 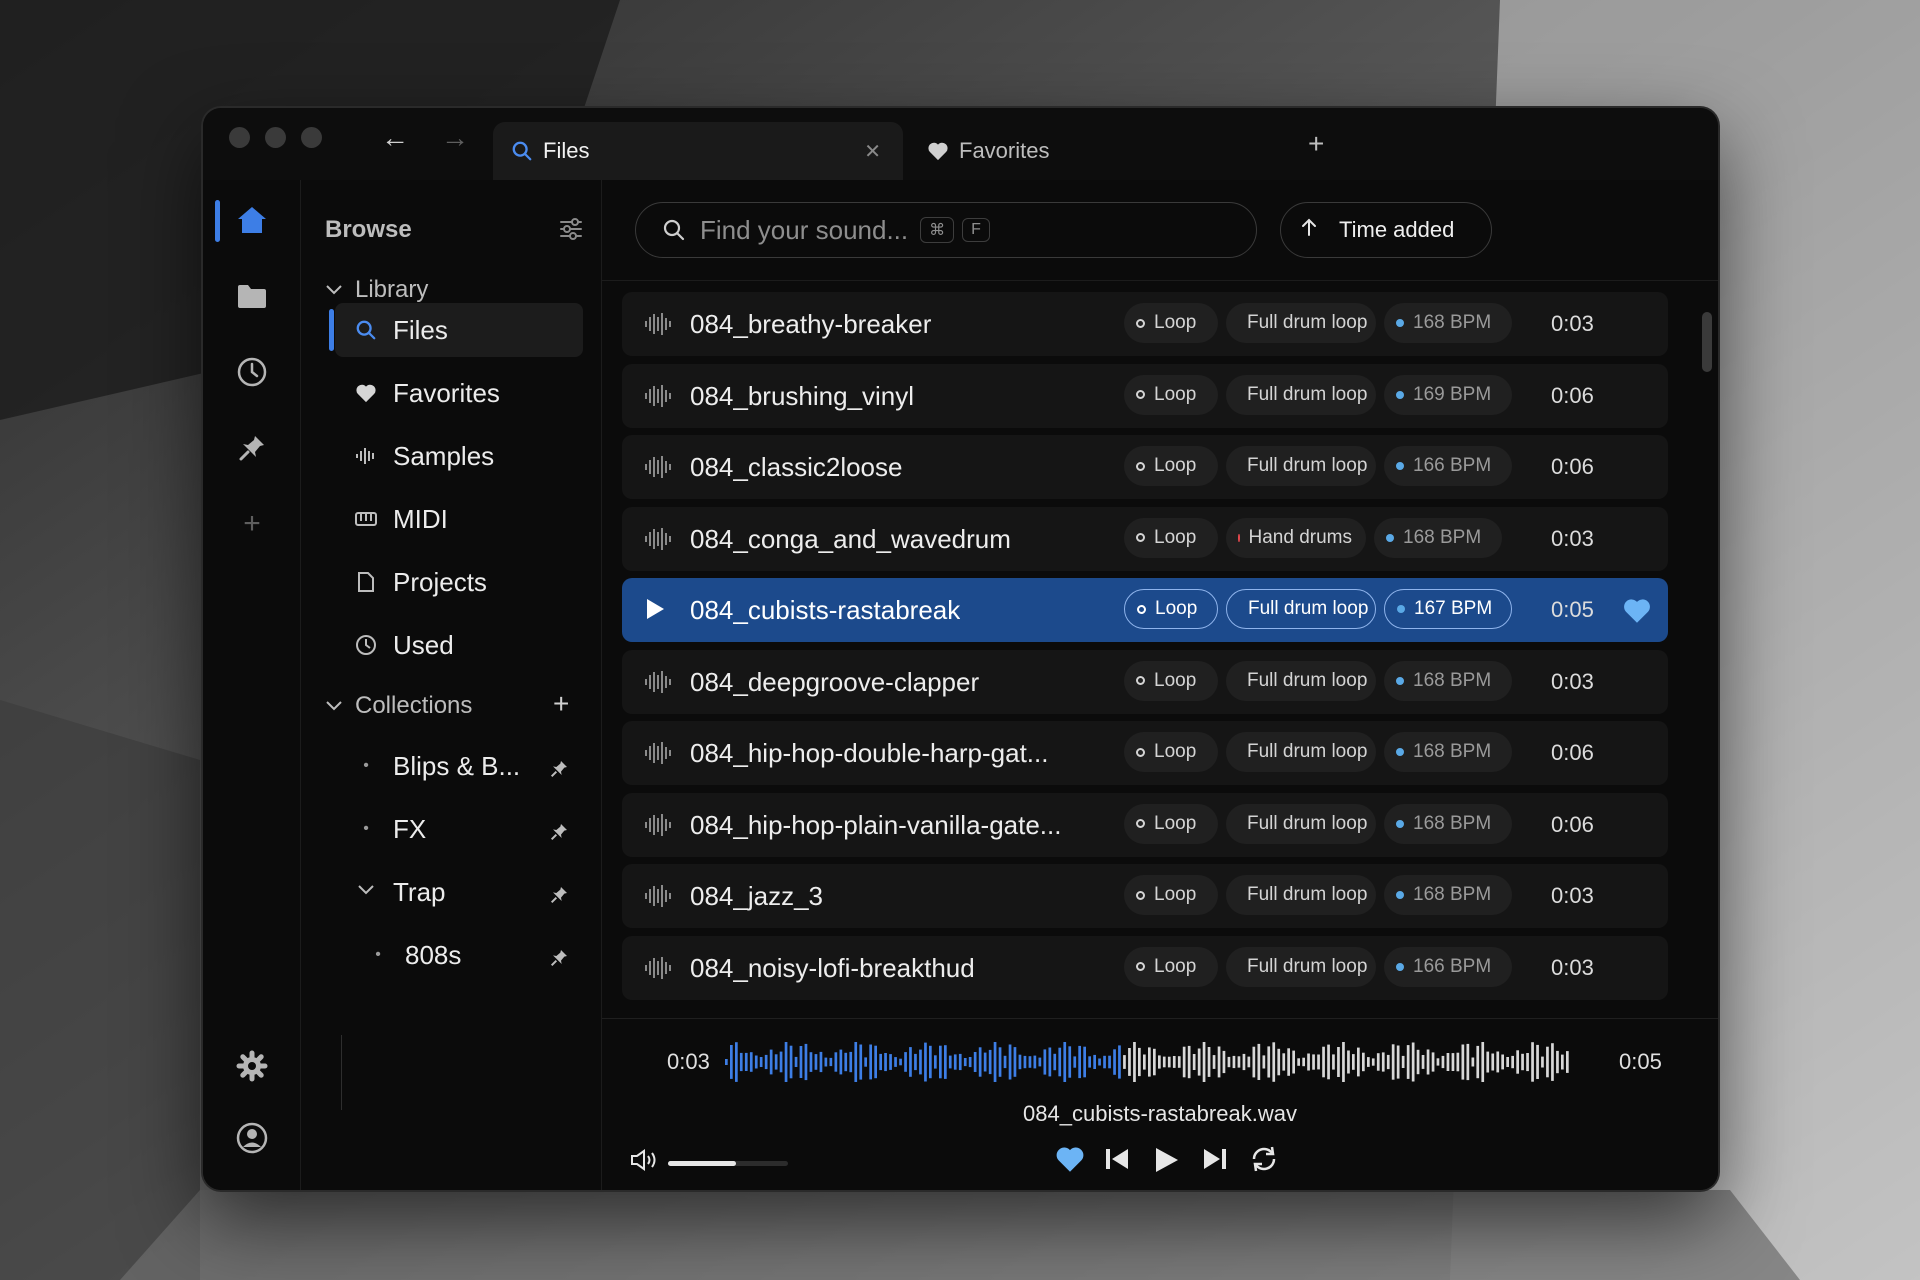 What do you see at coordinates (395, 138) in the screenshot?
I see `back-arrow-icon: ←` at bounding box center [395, 138].